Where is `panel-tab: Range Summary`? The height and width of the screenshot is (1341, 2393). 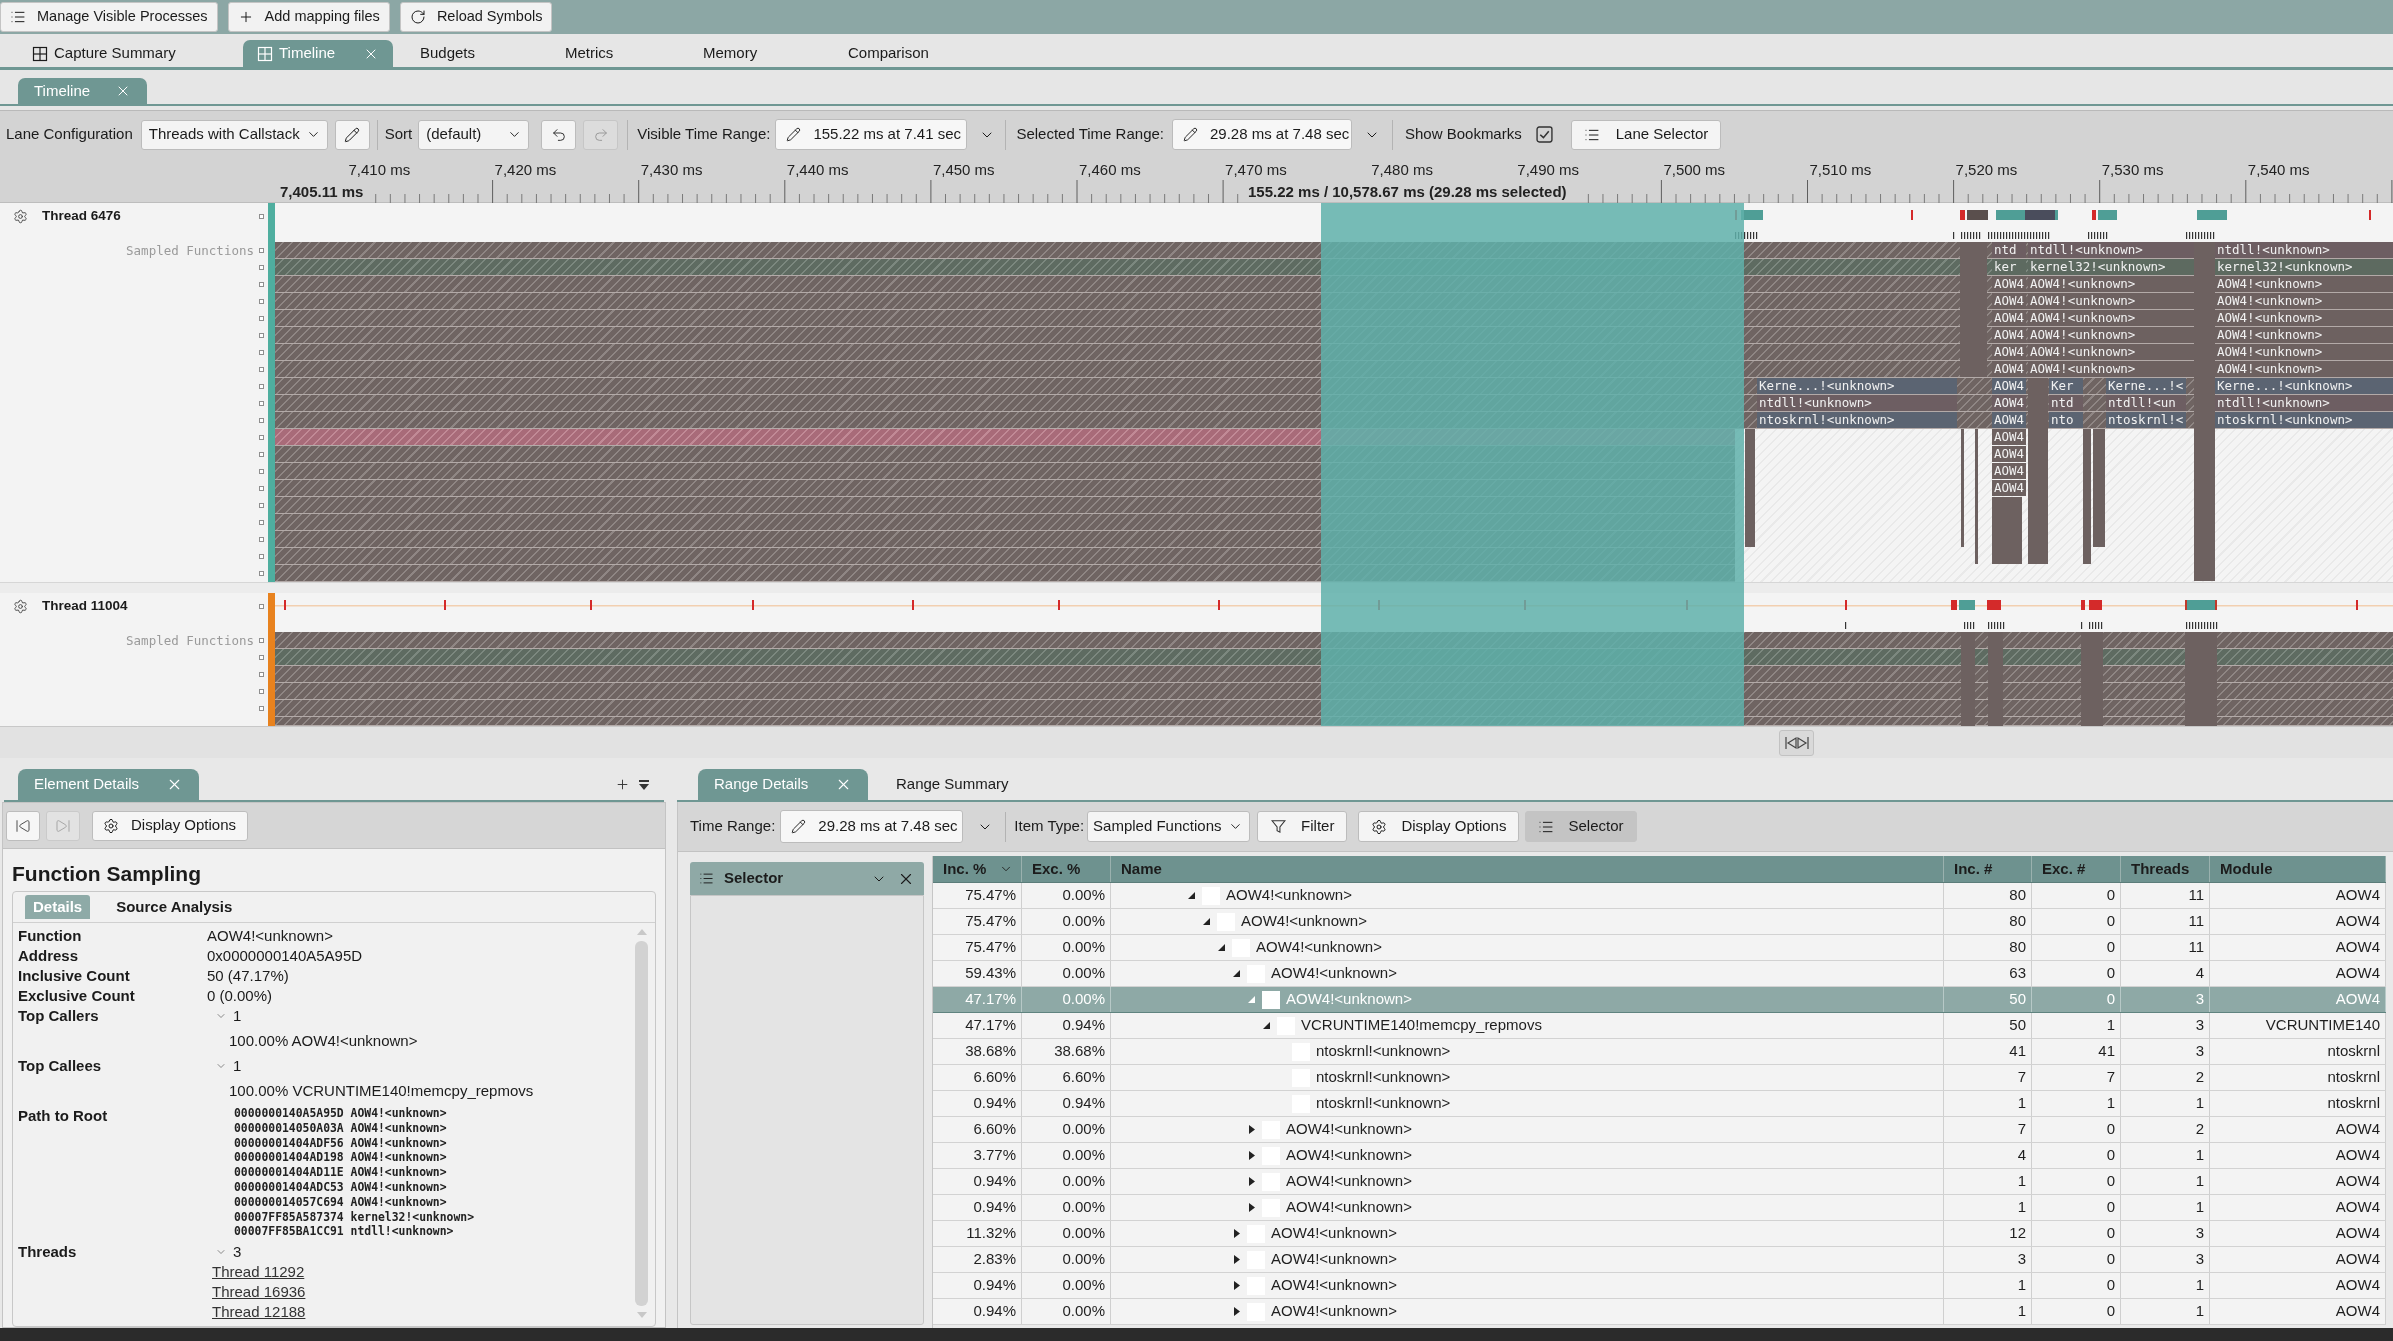 panel-tab: Range Summary is located at coordinates (951, 784).